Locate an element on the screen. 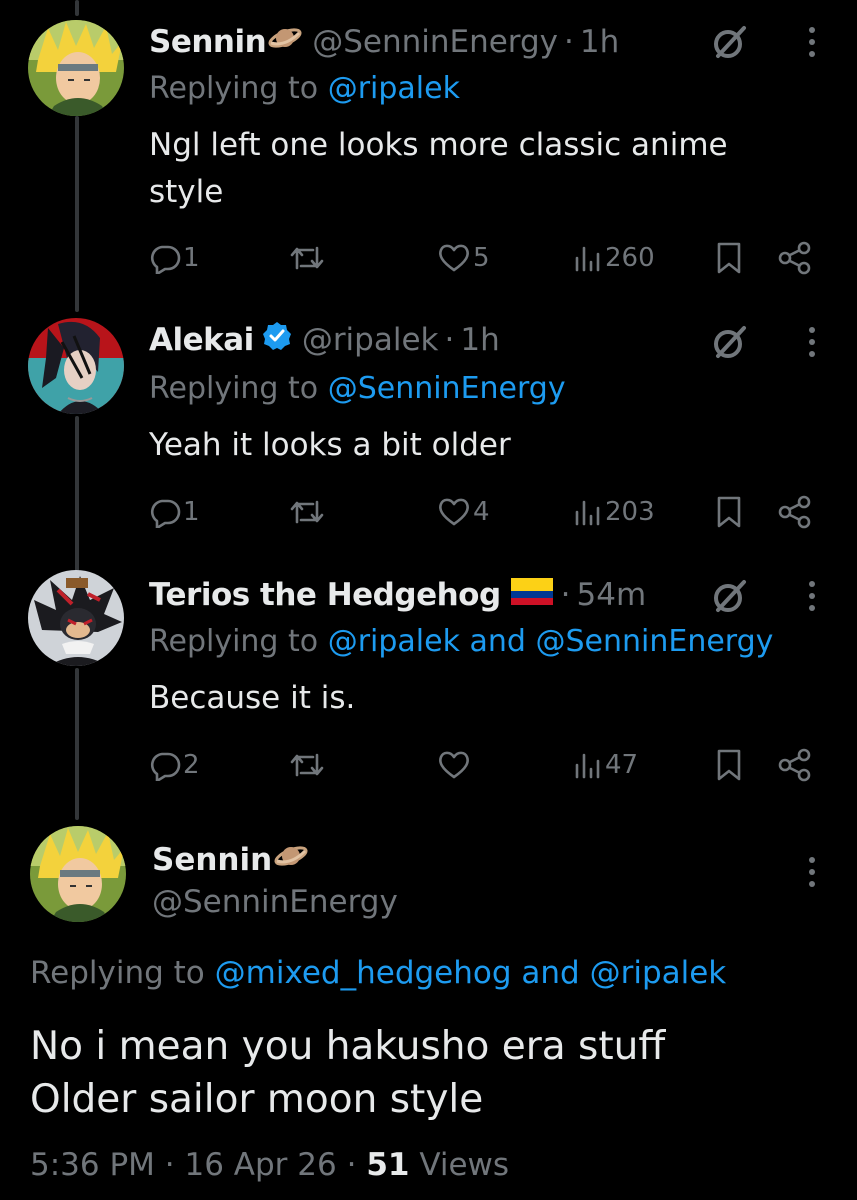 Image resolution: width=857 pixels, height=1200 pixels. tweet-header: Terios the Hedgehog · 54m is located at coordinates (397, 595).